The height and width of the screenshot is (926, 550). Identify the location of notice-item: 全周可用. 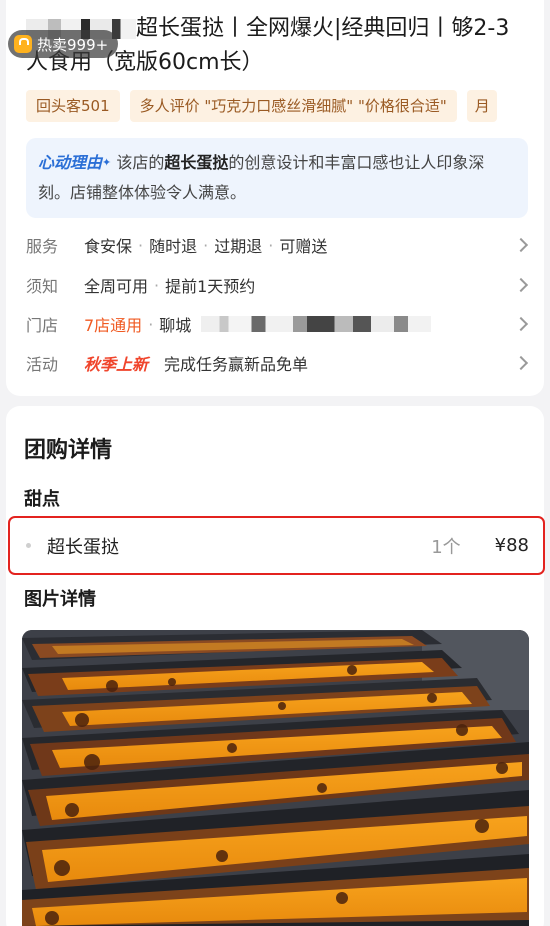
(116, 286).